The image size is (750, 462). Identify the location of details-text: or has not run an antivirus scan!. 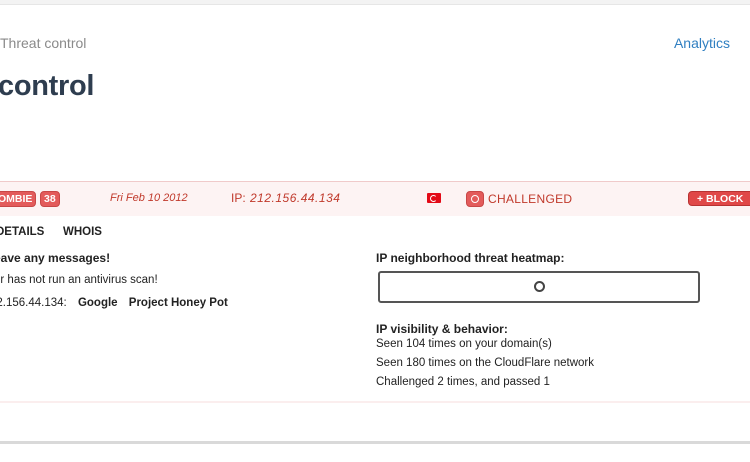
(79, 280).